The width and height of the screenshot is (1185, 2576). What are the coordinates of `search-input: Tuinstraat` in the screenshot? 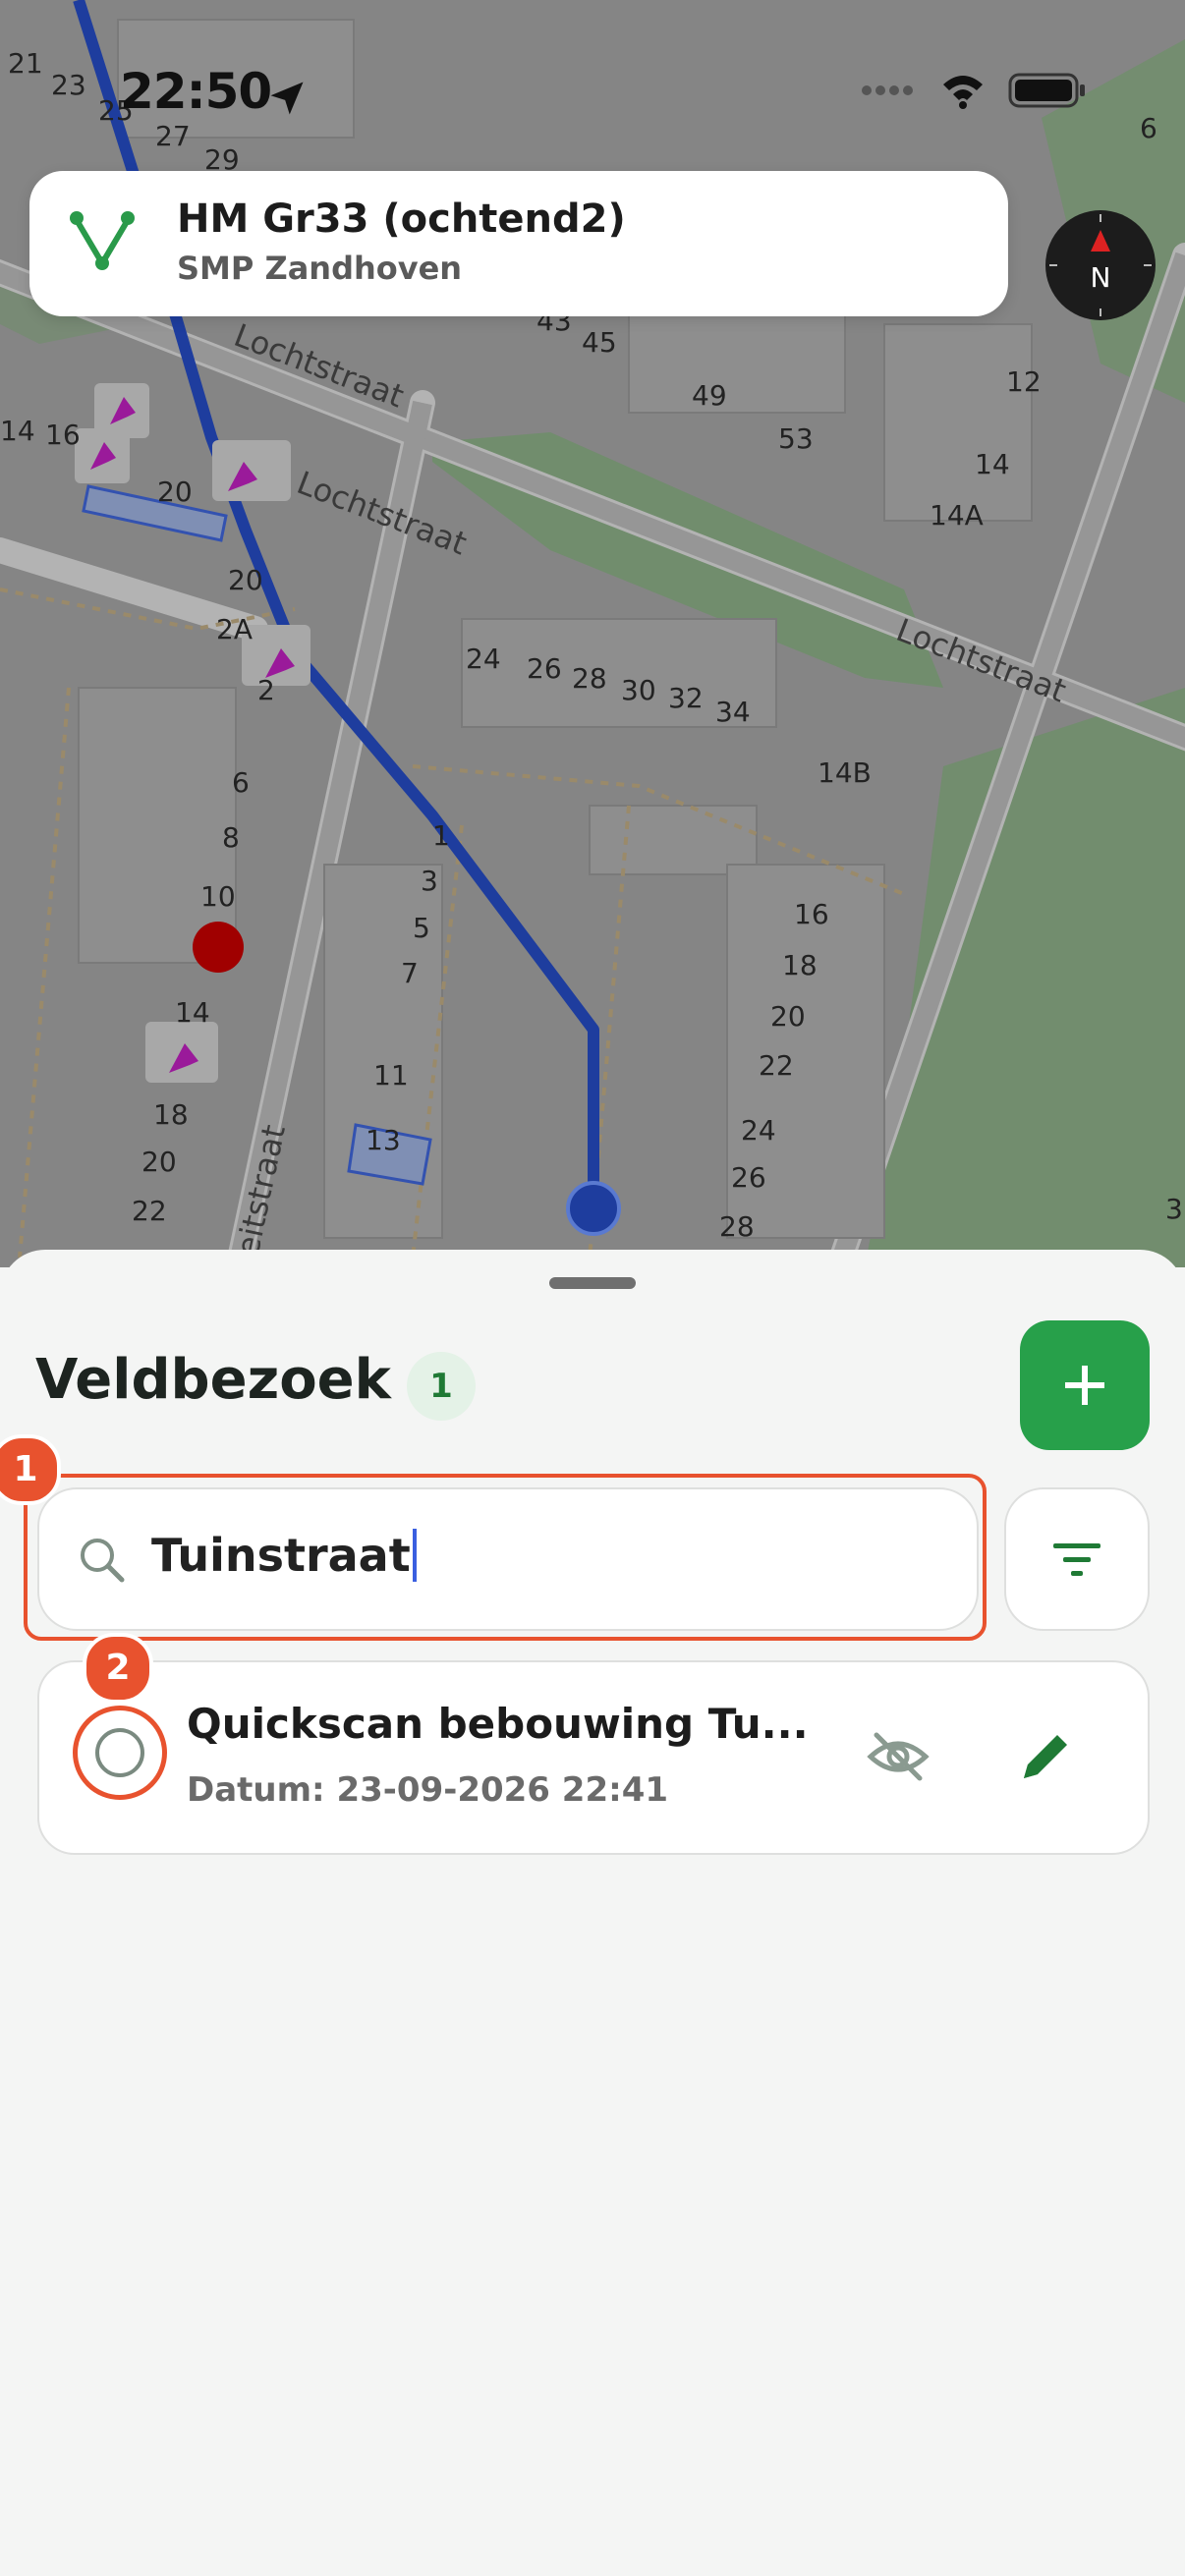 It's located at (508, 1559).